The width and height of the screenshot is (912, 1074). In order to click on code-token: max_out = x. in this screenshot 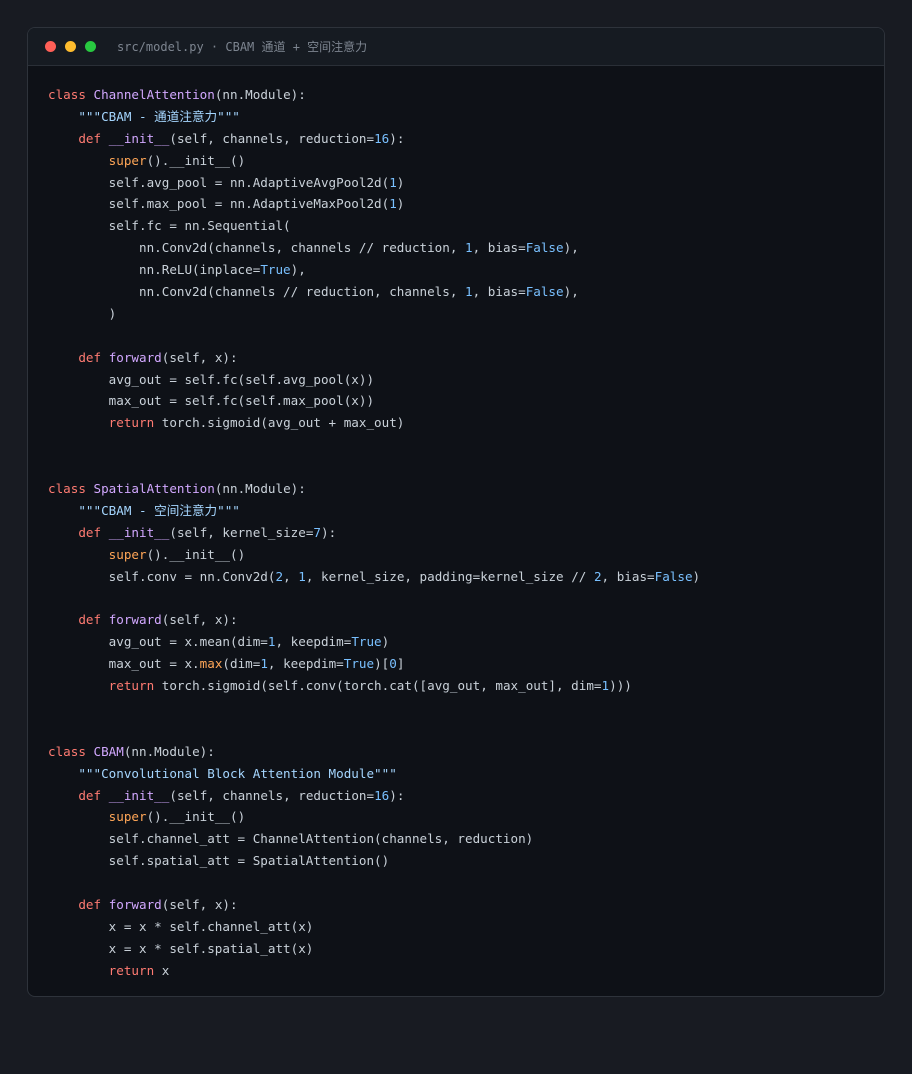, I will do `click(124, 664)`.